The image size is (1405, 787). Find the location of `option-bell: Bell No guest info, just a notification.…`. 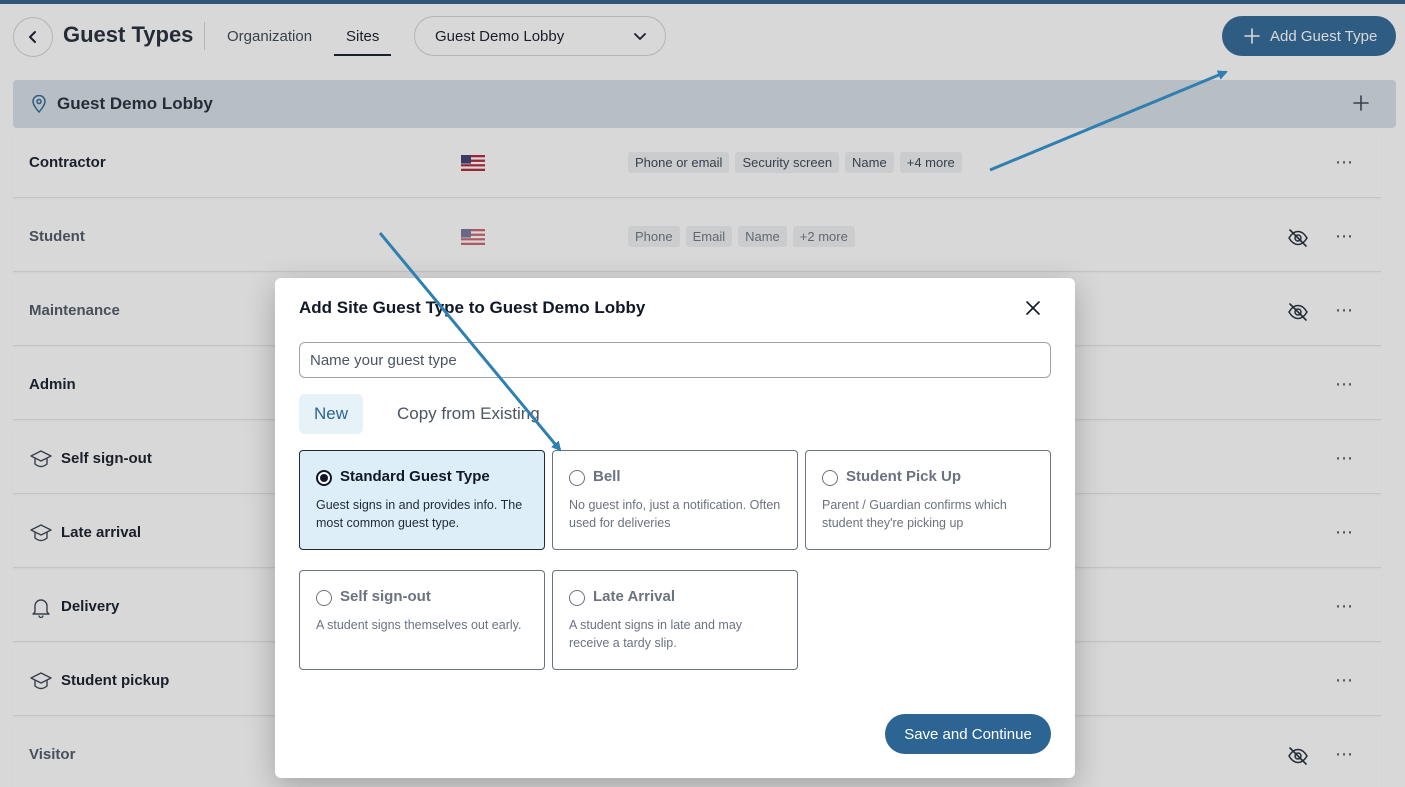

option-bell: Bell No guest info, just a notification.… is located at coordinates (675, 500).